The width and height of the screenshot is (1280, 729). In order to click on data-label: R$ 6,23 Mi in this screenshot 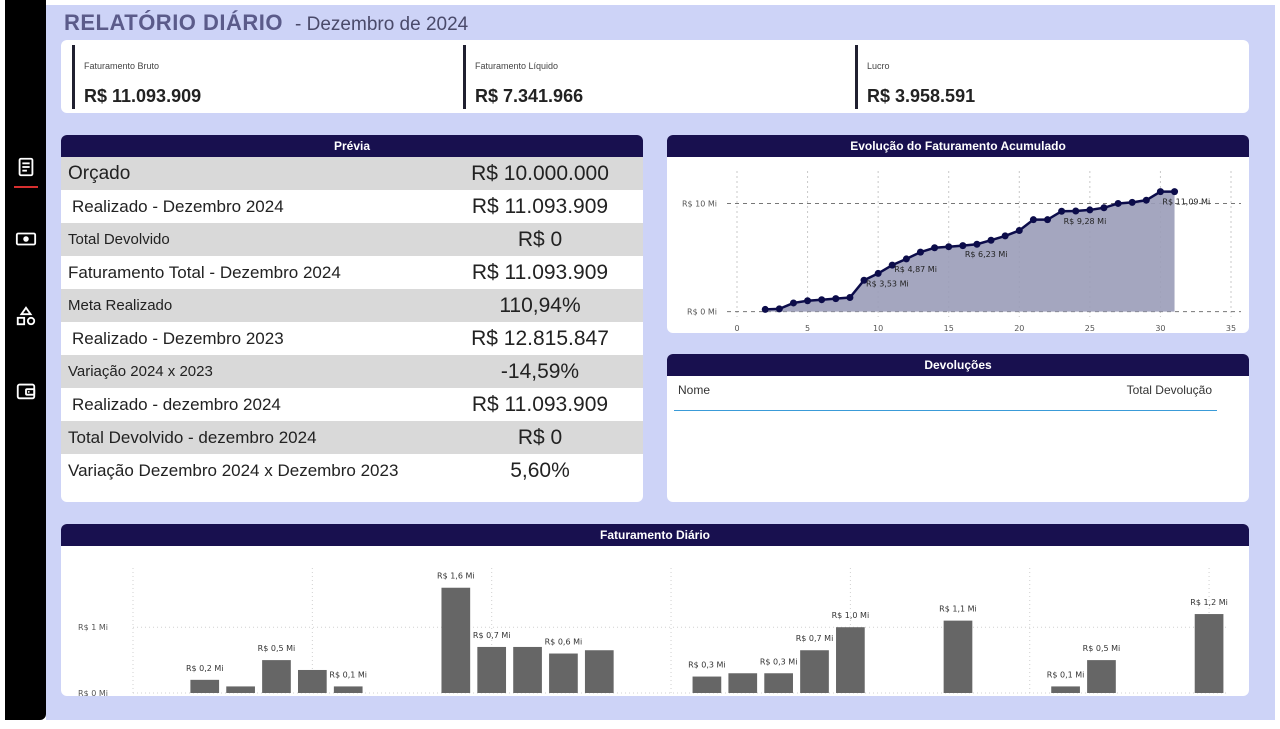, I will do `click(986, 254)`.